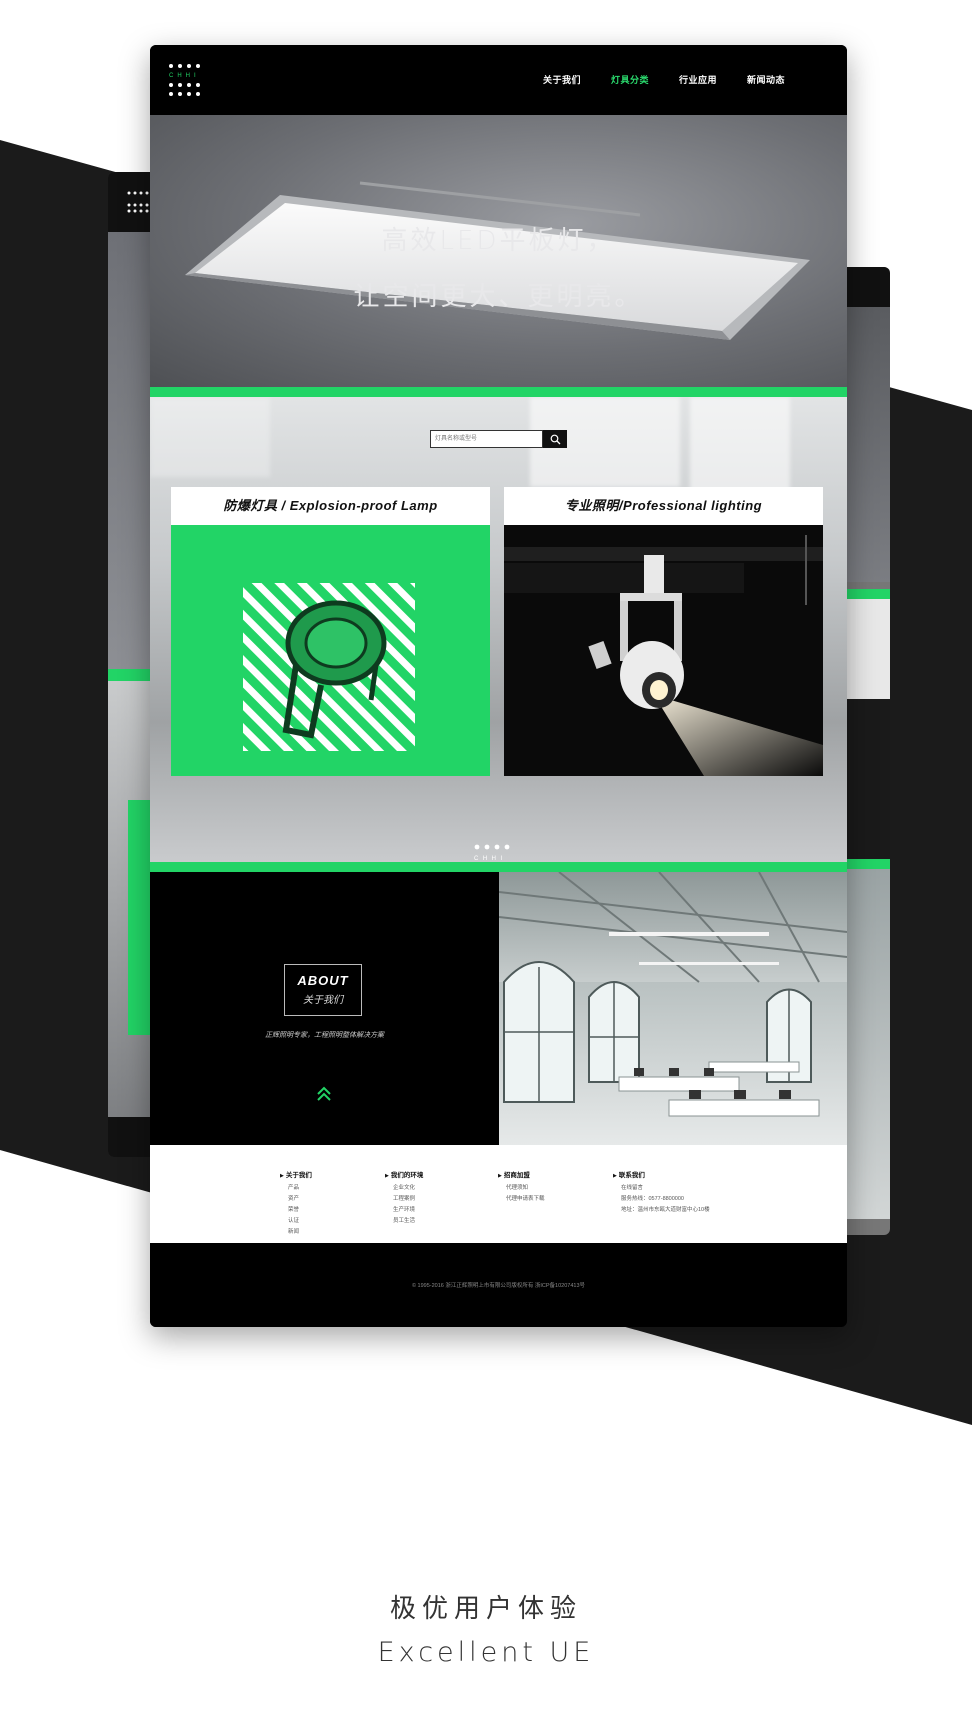  Describe the element at coordinates (138, 202) in the screenshot. I see `logo-dots-icon` at that location.